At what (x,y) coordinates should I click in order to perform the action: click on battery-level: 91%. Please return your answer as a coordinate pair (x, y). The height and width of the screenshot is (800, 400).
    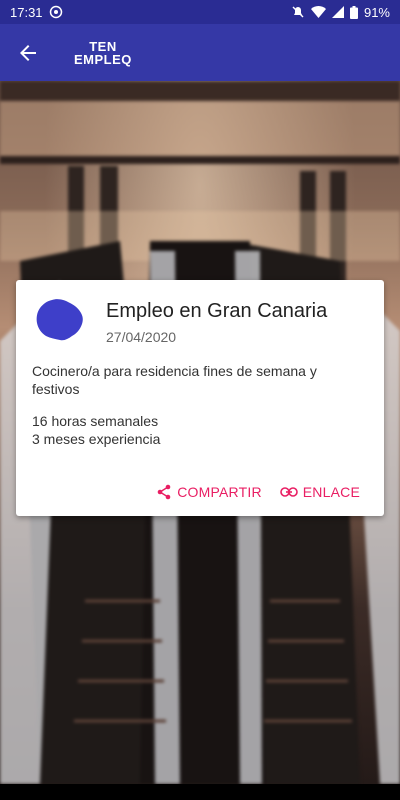
    Looking at the image, I should click on (376, 12).